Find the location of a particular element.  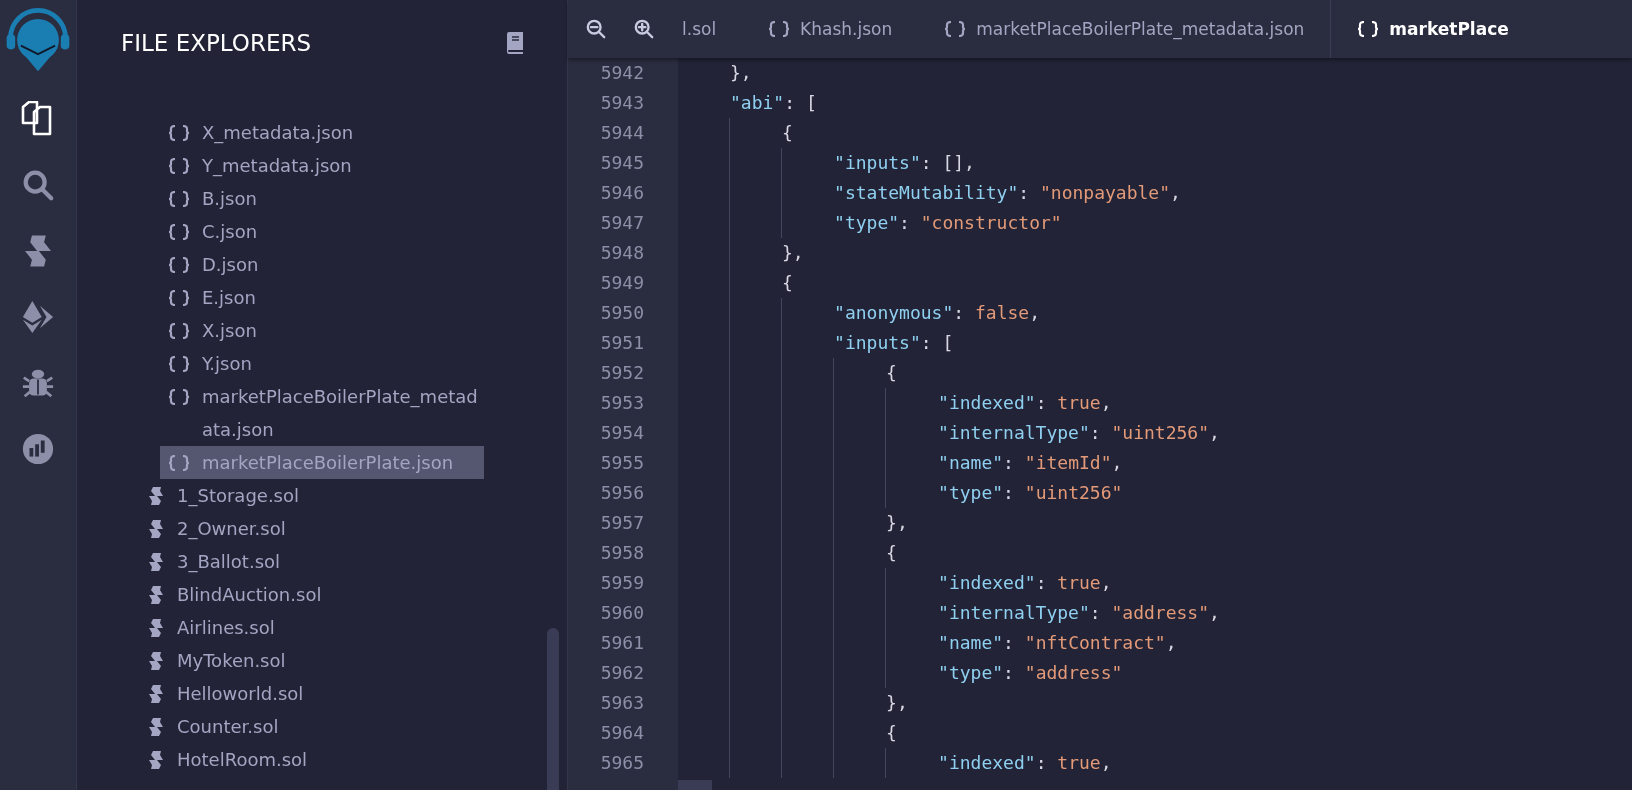

code-token: "nftContract" is located at coordinates (1095, 643).